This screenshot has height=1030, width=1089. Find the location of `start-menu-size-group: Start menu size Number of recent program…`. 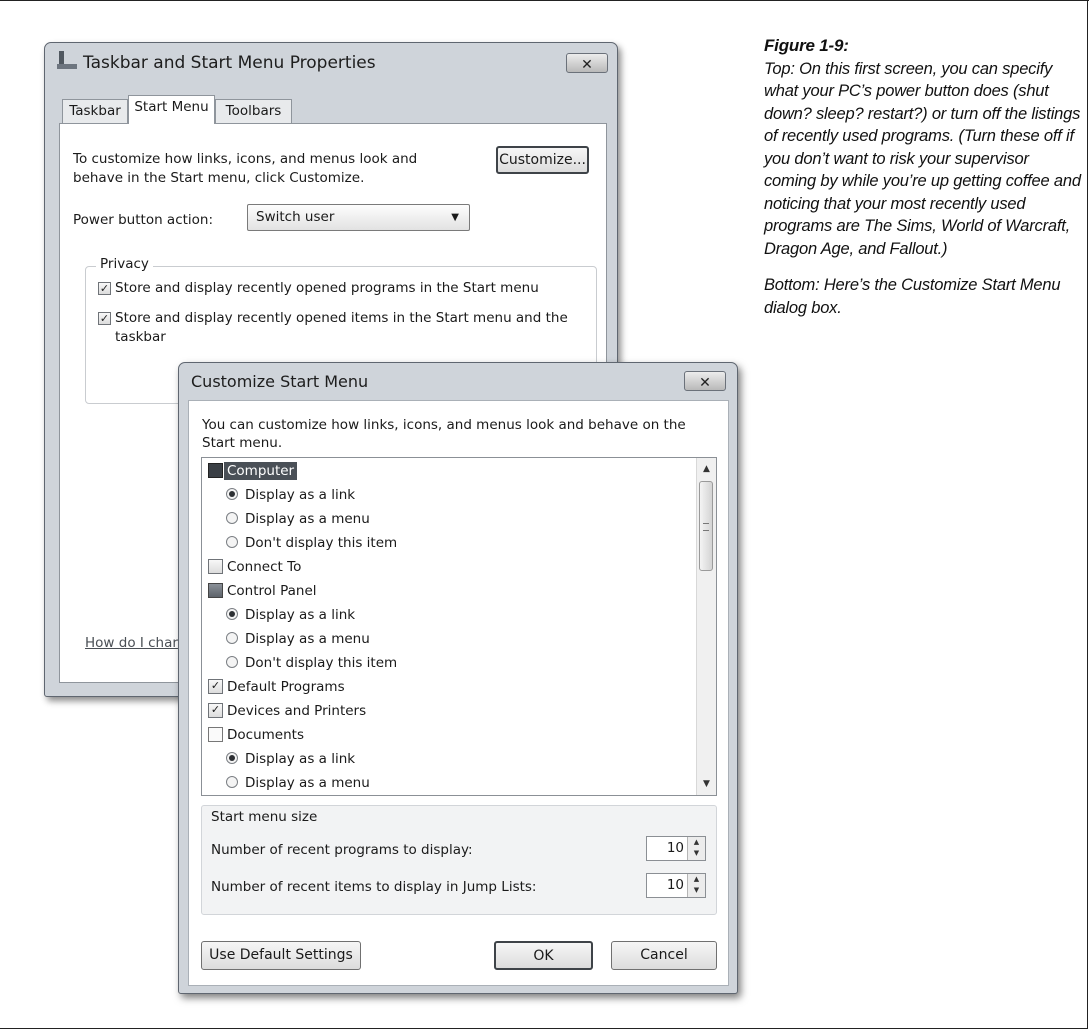

start-menu-size-group: Start menu size Number of recent program… is located at coordinates (459, 860).